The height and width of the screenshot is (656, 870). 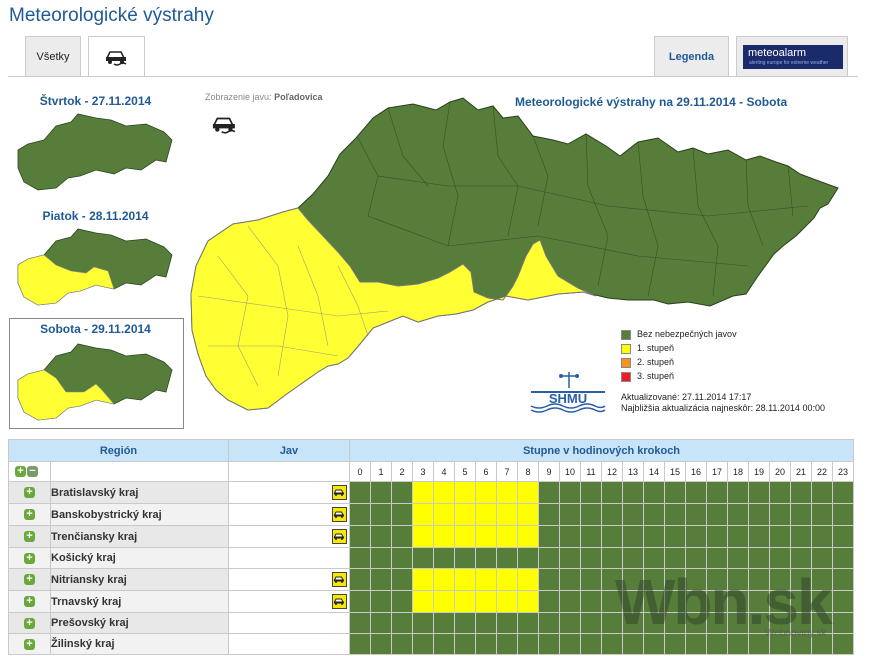 What do you see at coordinates (95, 101) in the screenshot?
I see `day-title-thursday: Štvrtok - 27.11.2014` at bounding box center [95, 101].